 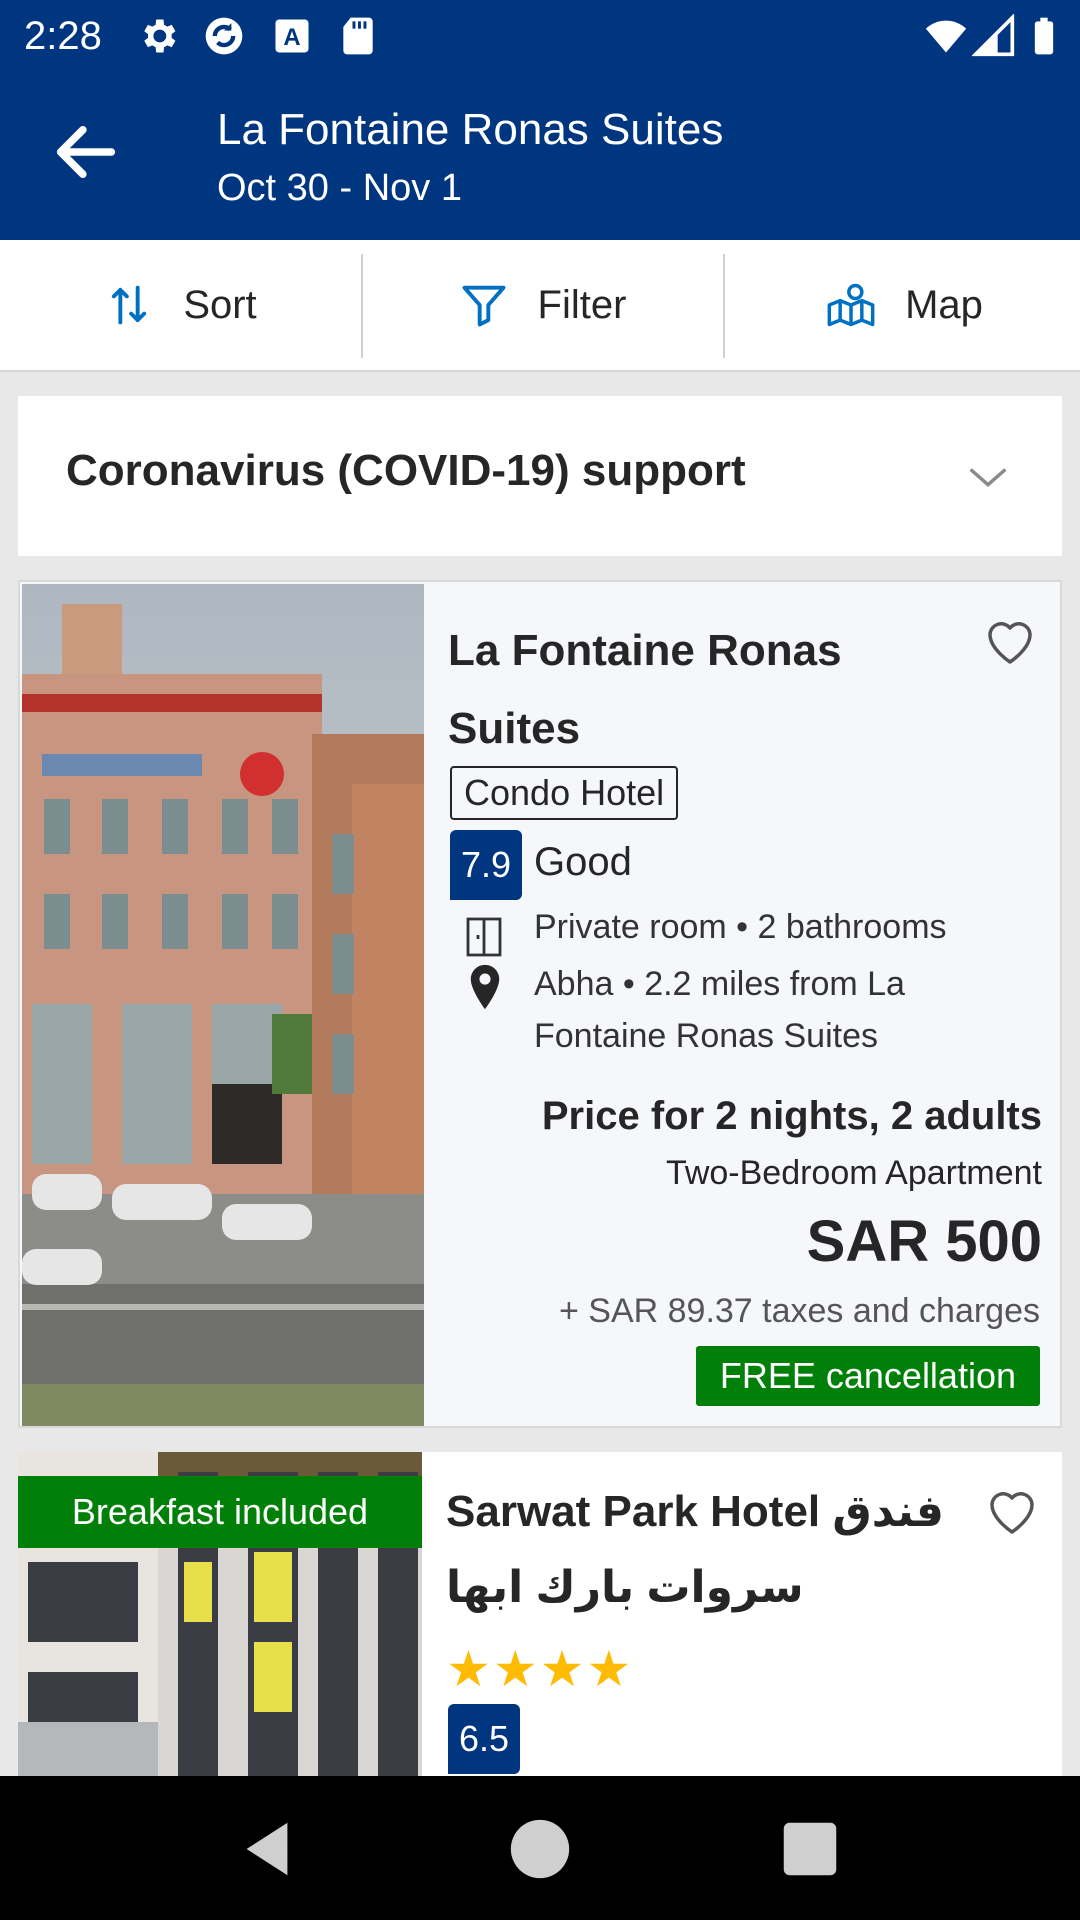 I want to click on action-bar: Sort Filter Map, so click(x=540, y=306).